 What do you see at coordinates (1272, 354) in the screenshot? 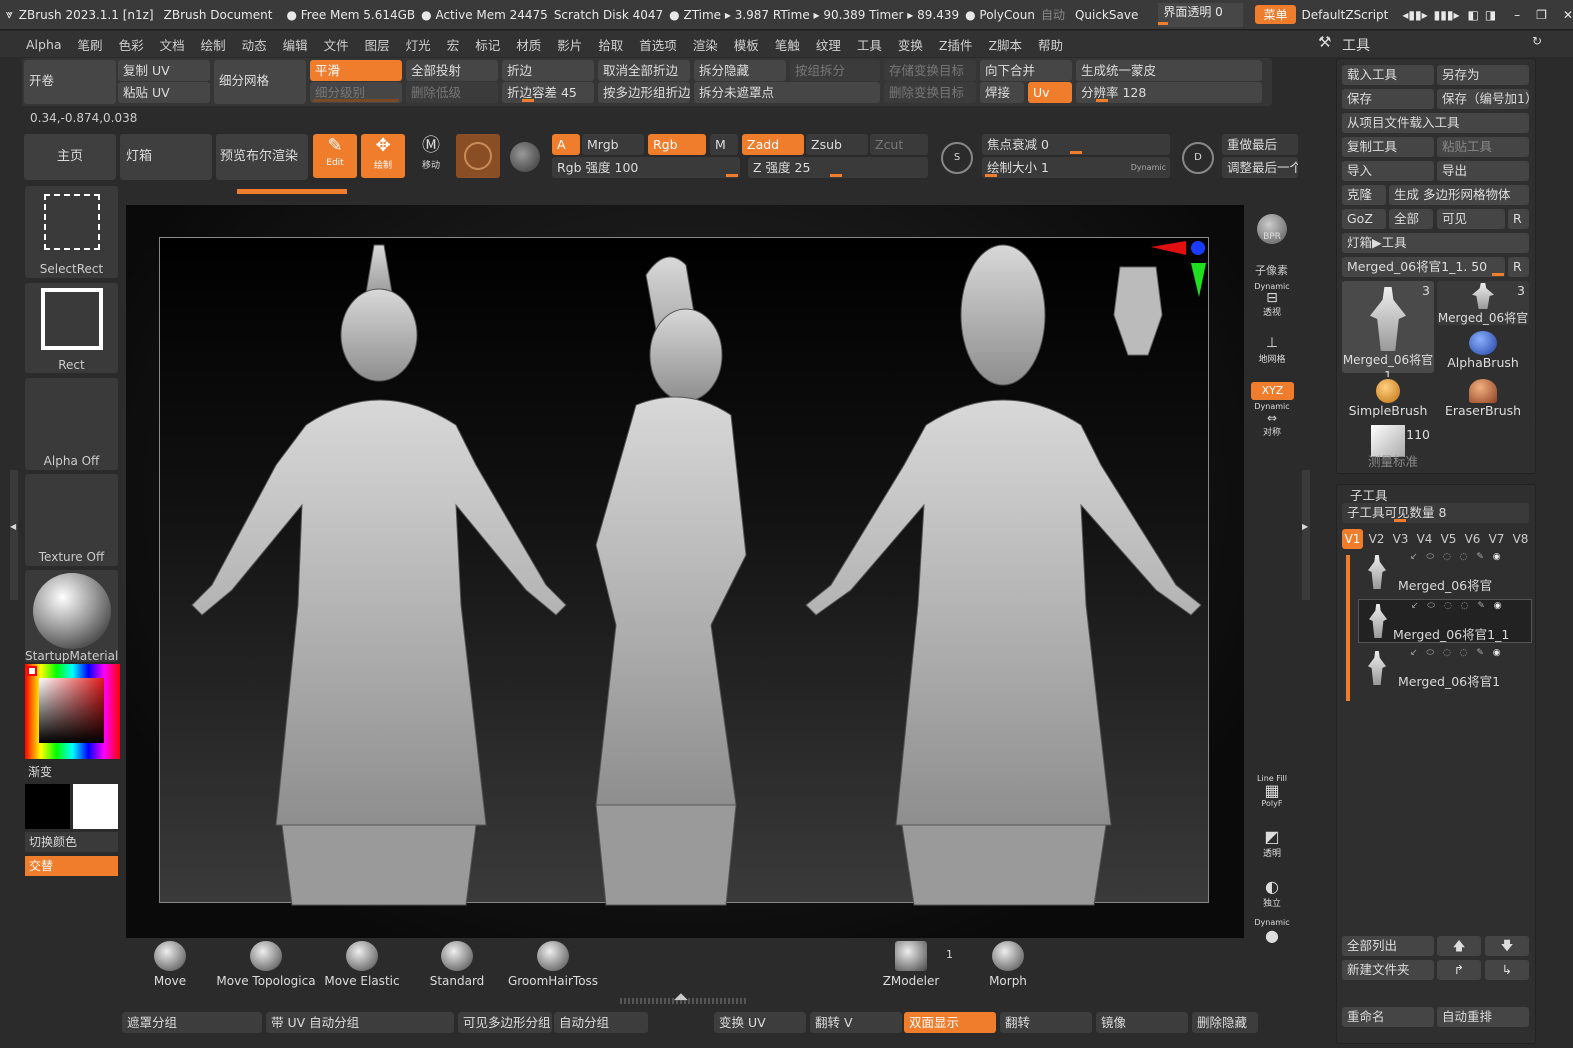
I see `floor-button: ⊥ 地网格` at bounding box center [1272, 354].